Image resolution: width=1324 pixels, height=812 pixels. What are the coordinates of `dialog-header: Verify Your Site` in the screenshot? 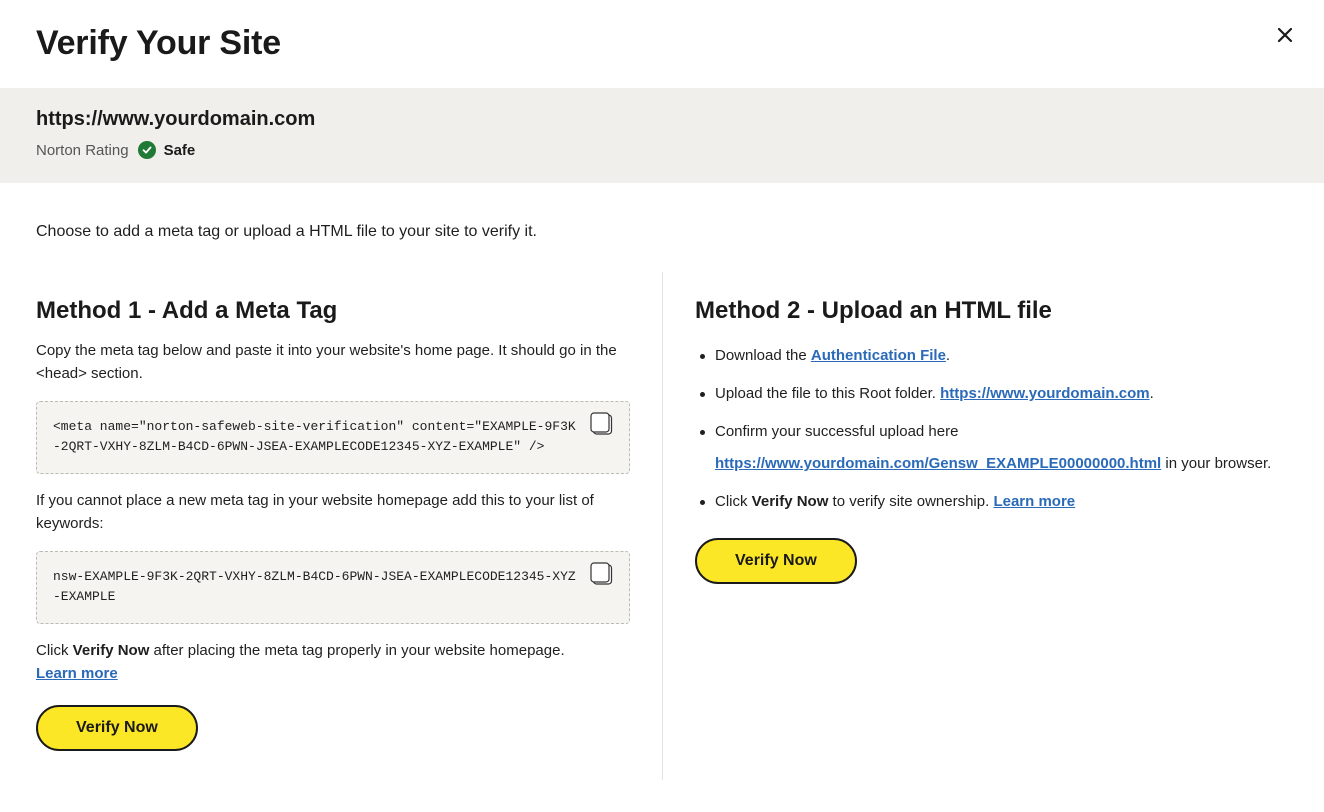 It's located at (662, 44).